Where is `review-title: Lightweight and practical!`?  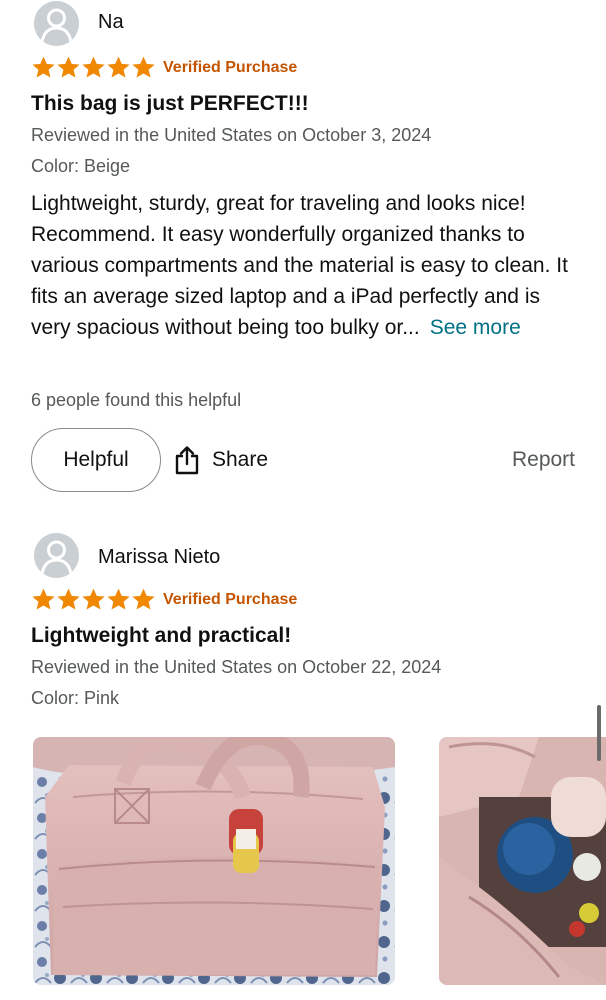 review-title: Lightweight and practical! is located at coordinates (161, 635).